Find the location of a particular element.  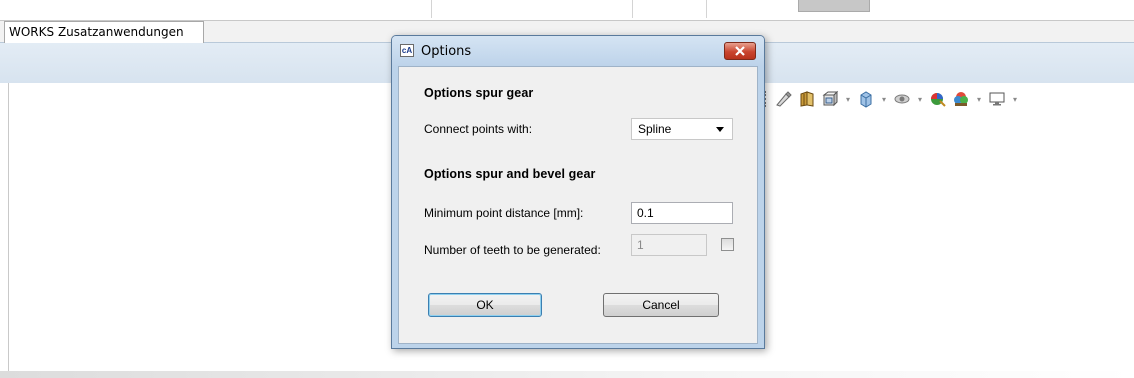

tab-label: WORKS Zusatzanwendungen is located at coordinates (96, 32).